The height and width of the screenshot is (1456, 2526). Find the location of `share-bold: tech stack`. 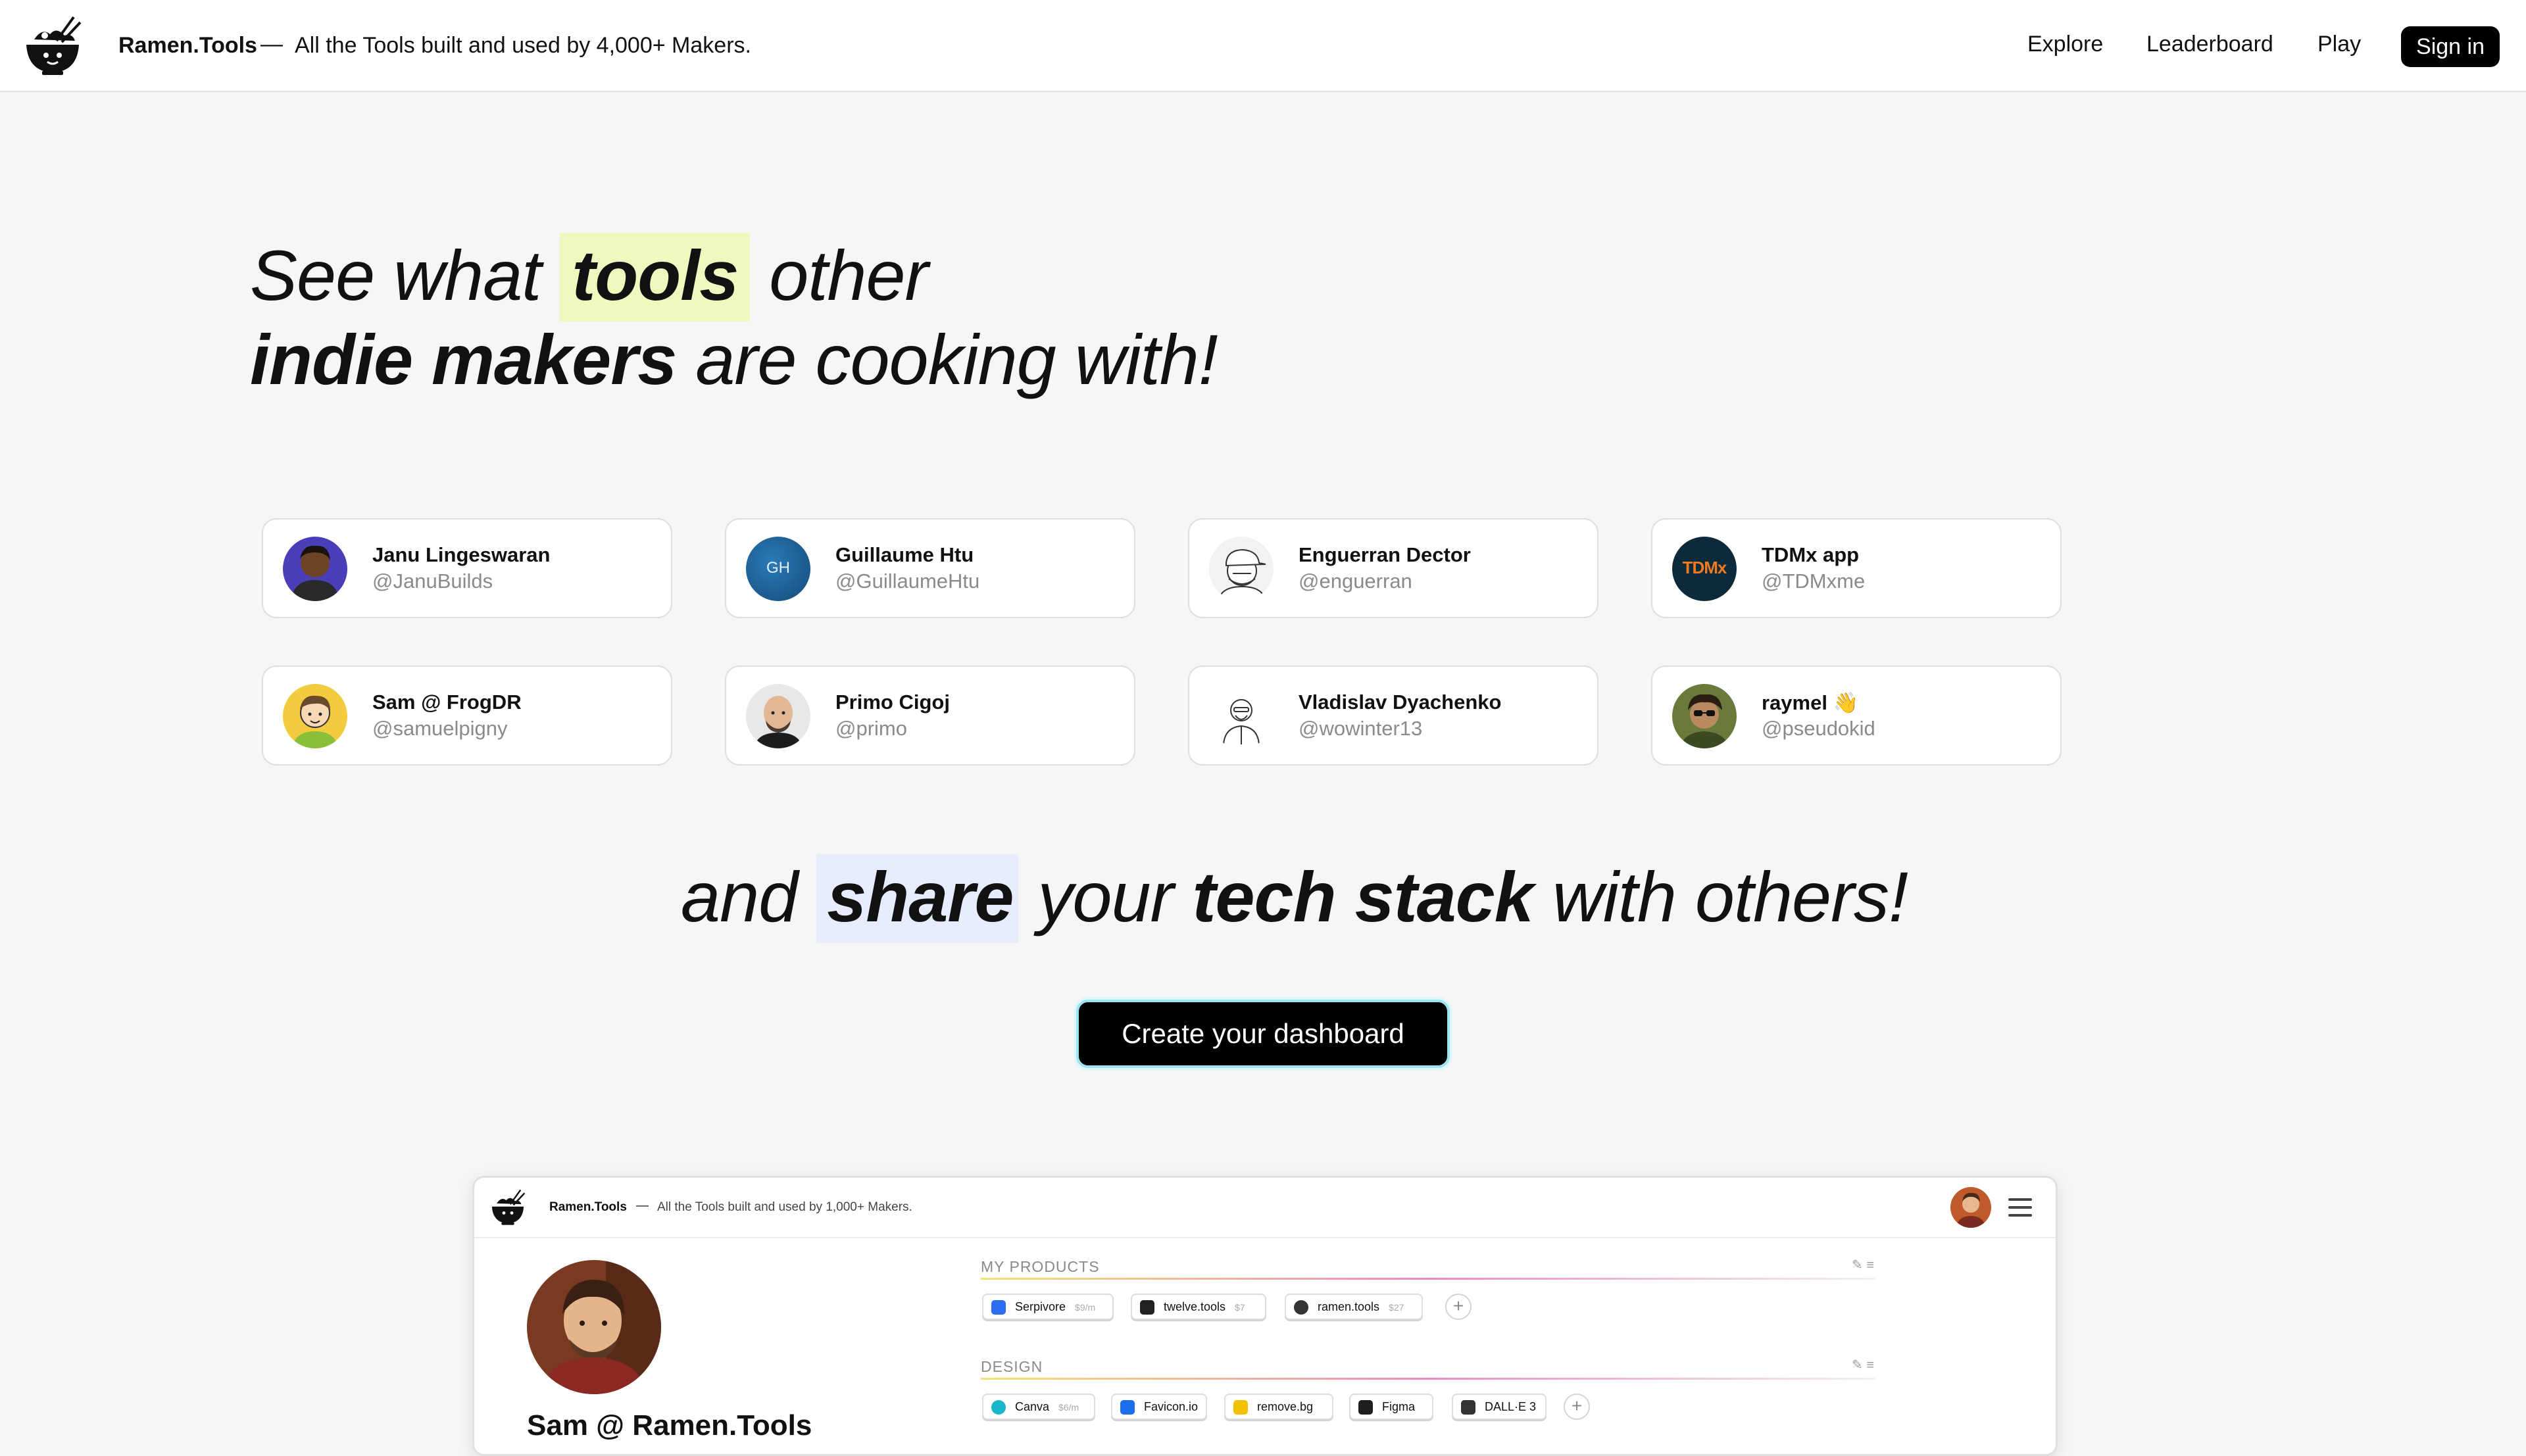

share-bold: tech stack is located at coordinates (1363, 896).